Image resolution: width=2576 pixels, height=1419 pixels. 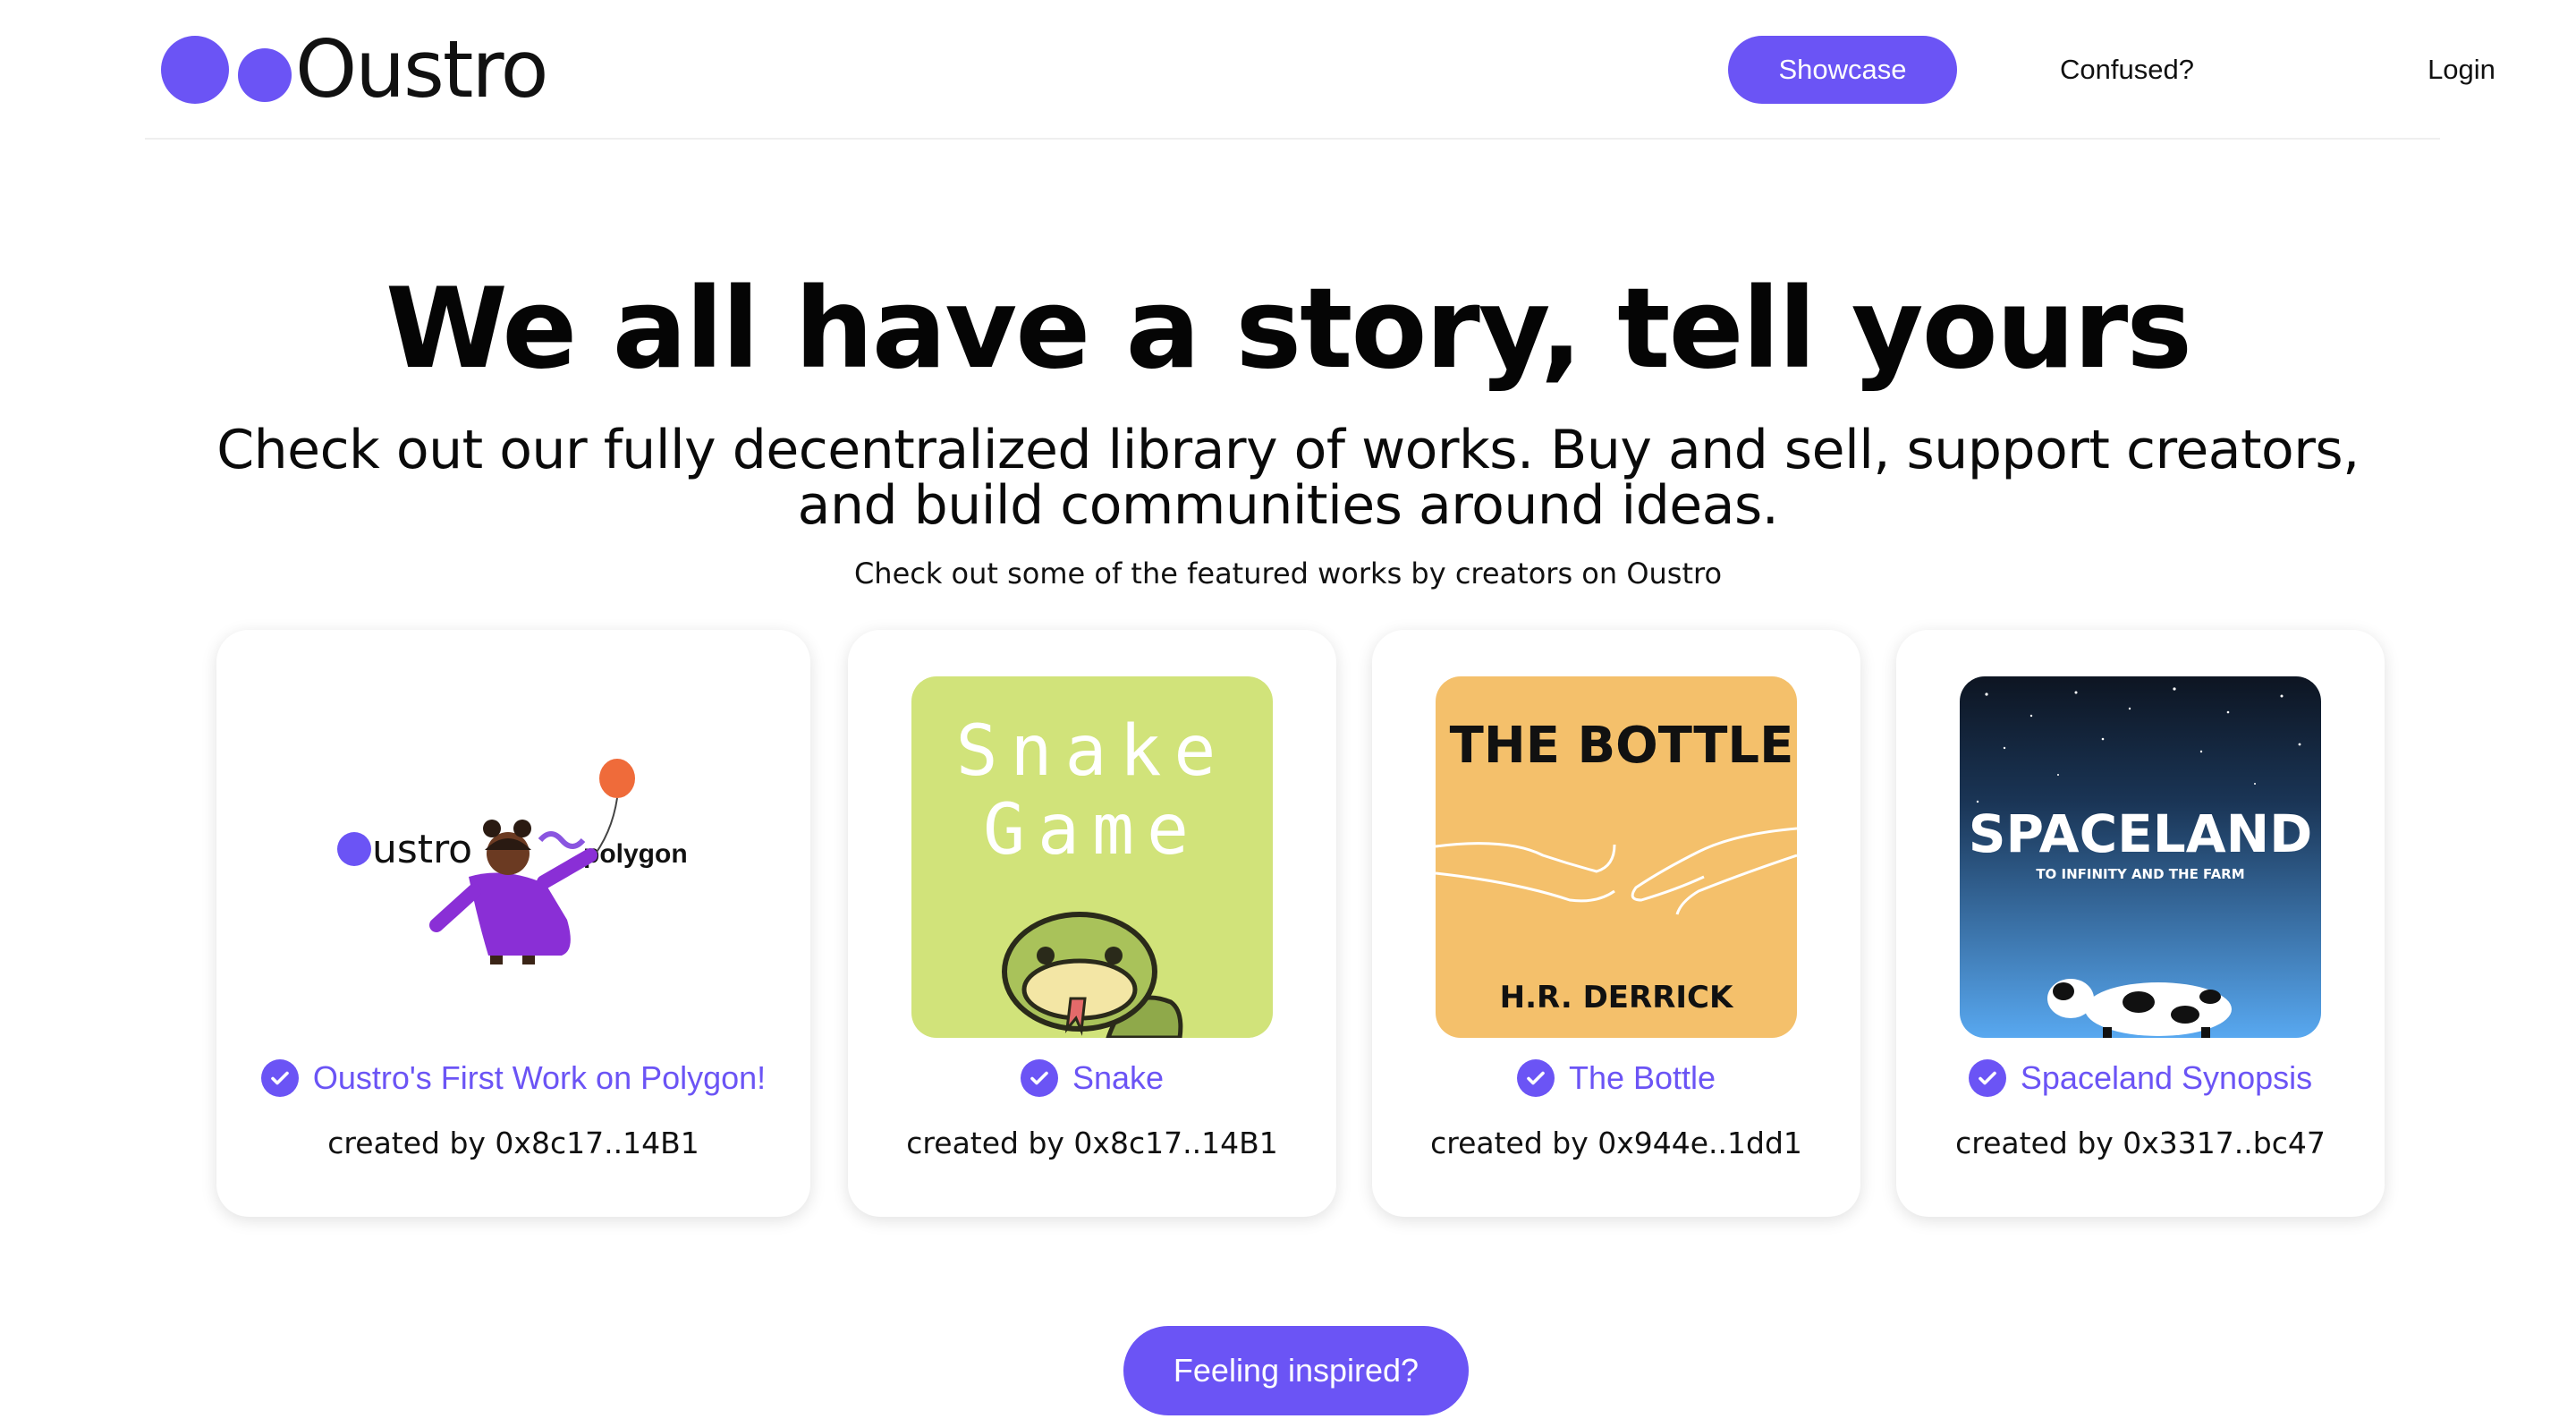 What do you see at coordinates (1842, 70) in the screenshot?
I see `showcase-button: Showcase` at bounding box center [1842, 70].